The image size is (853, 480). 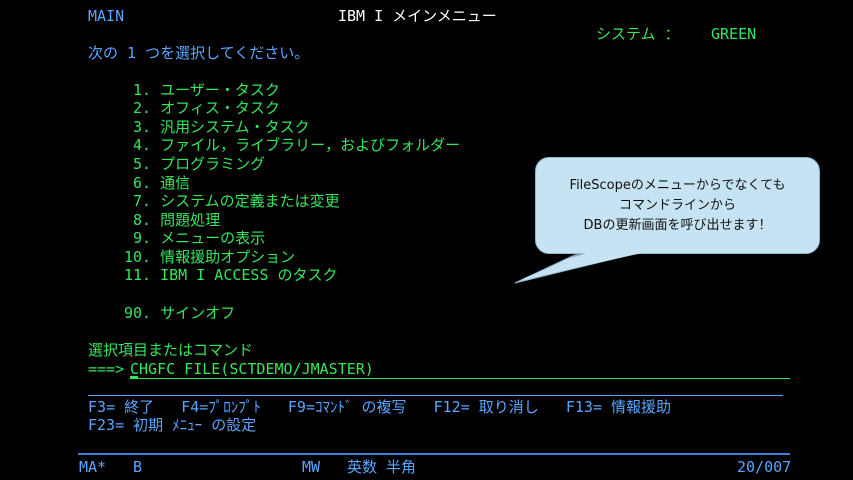 I want to click on menu-item-number: 4., so click(x=138, y=145).